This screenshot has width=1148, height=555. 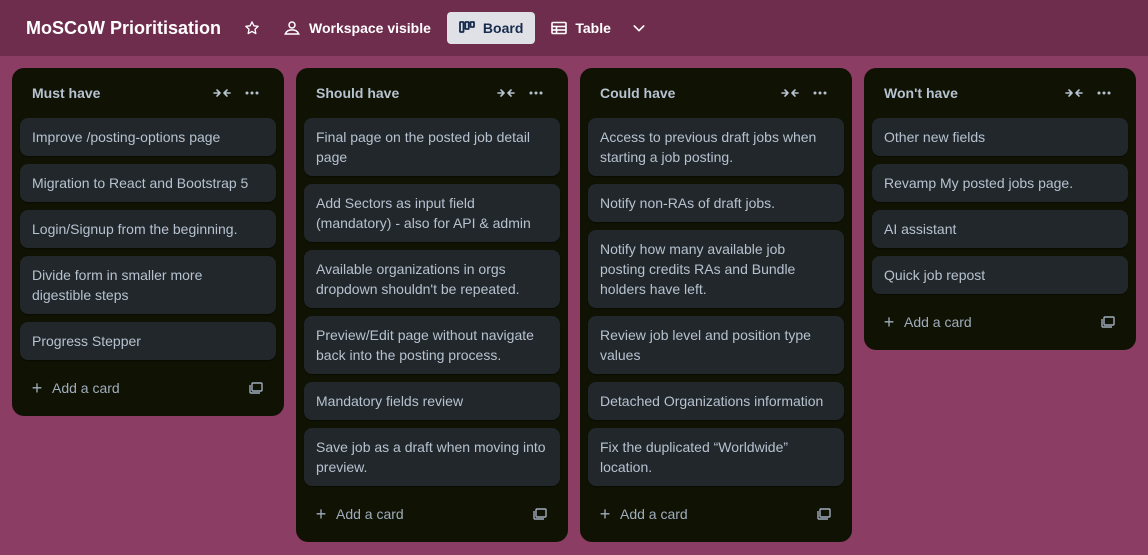 What do you see at coordinates (716, 401) in the screenshot?
I see `card: Detached Organizations information` at bounding box center [716, 401].